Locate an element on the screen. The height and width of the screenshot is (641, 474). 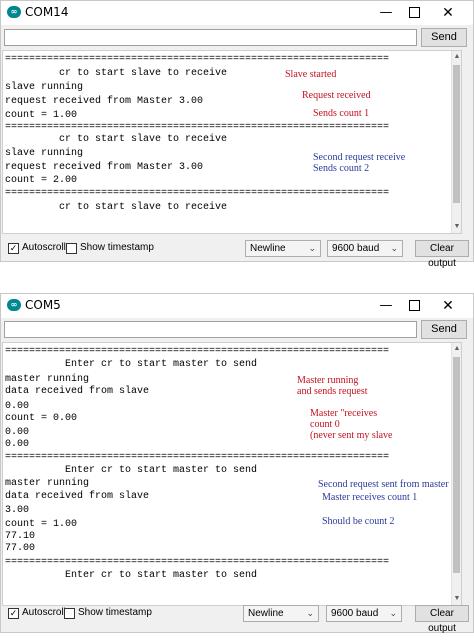
annotation: Slave started is located at coordinates (311, 74).